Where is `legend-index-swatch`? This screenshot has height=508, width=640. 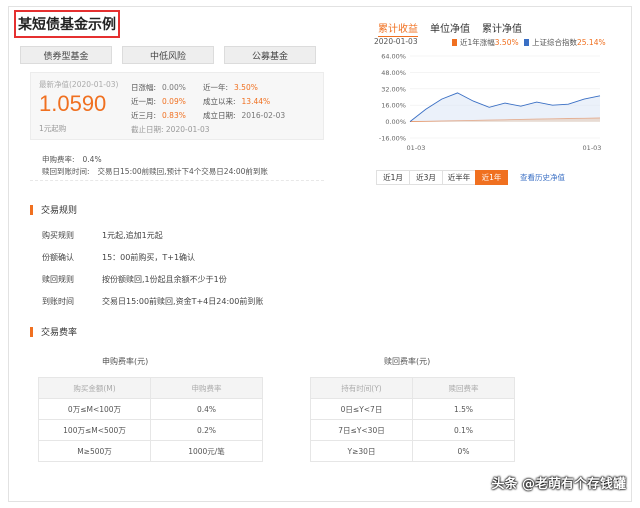
legend-index-swatch is located at coordinates (526, 42).